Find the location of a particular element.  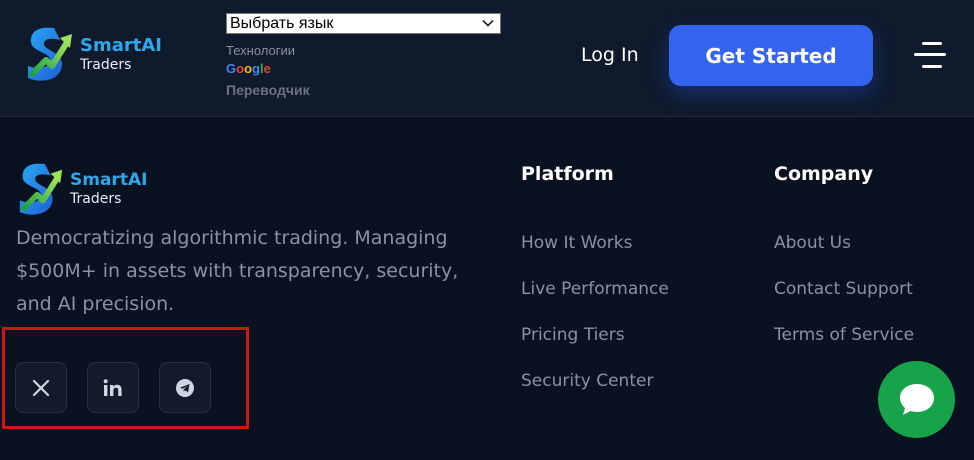

linkedin-icon is located at coordinates (112, 387).